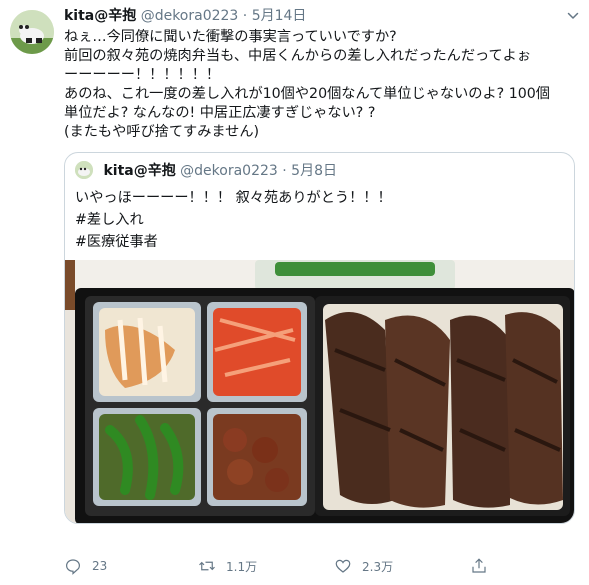 The image size is (589, 585). What do you see at coordinates (298, 56) in the screenshot?
I see `tweet-line: 前回の叙々苑の焼肉弁当も、中居くんからの差し入れだったんだってよぉ` at bounding box center [298, 56].